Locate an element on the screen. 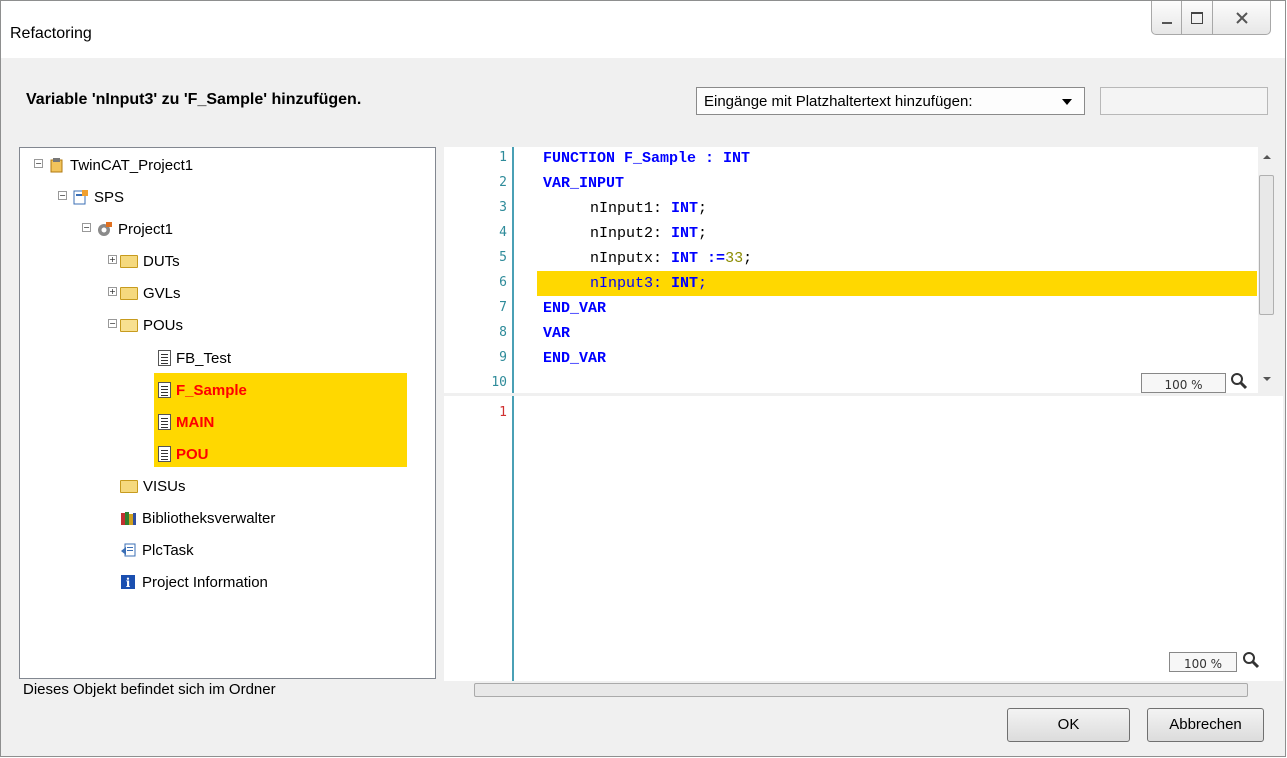  line-number: 2 is located at coordinates (503, 182).